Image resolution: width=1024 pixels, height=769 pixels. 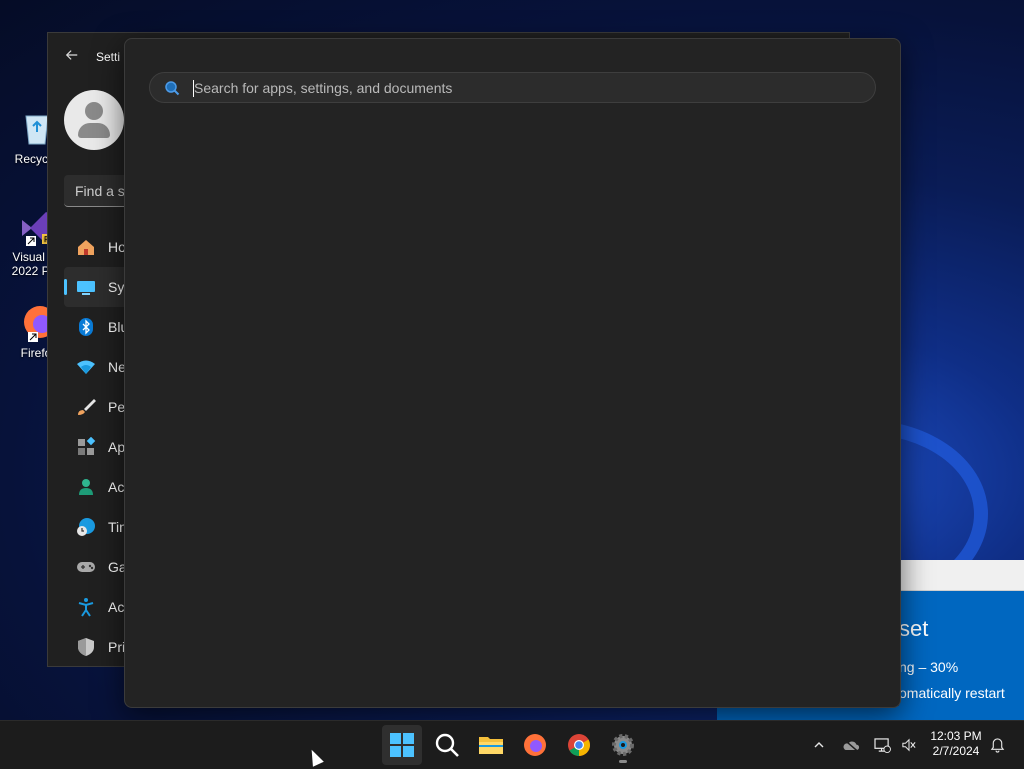 I want to click on personalization-icon, so click(x=86, y=407).